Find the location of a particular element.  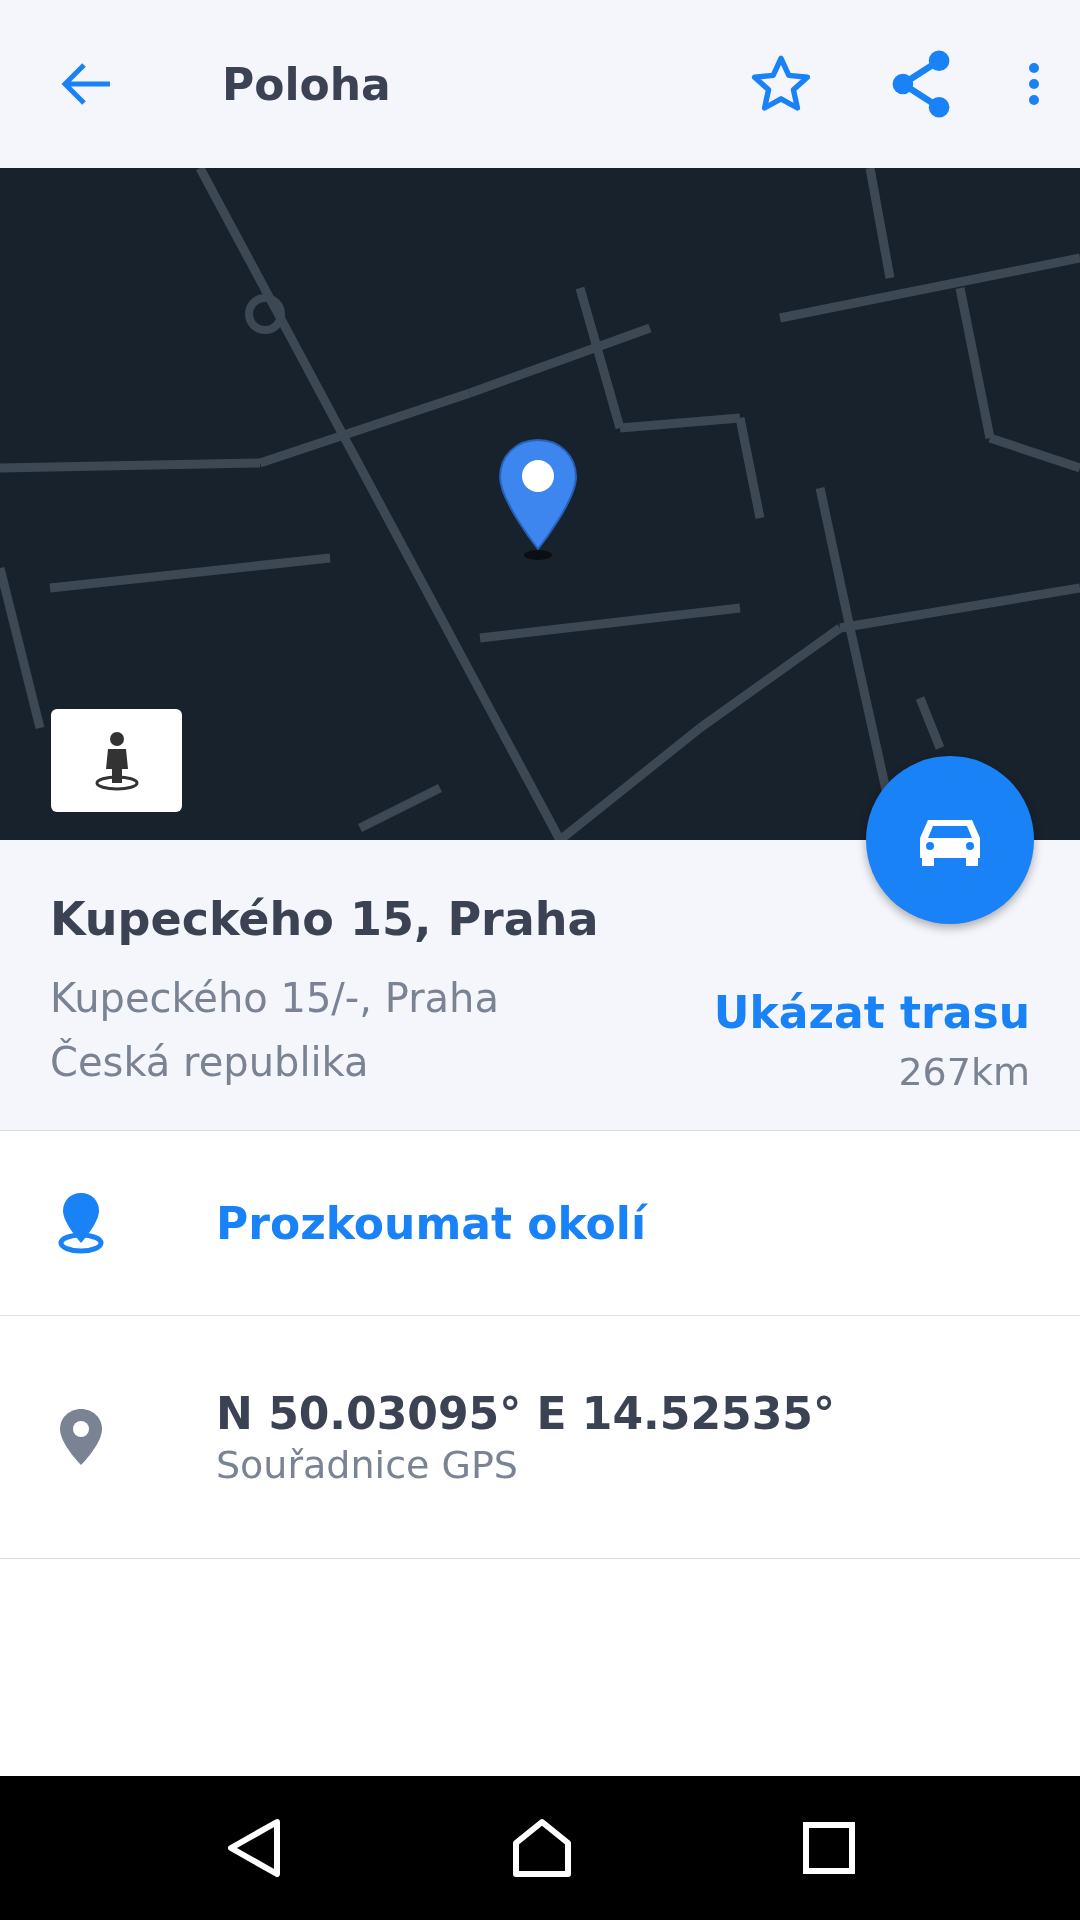

place-title: Kupeckého 15, Praha is located at coordinates (324, 919).